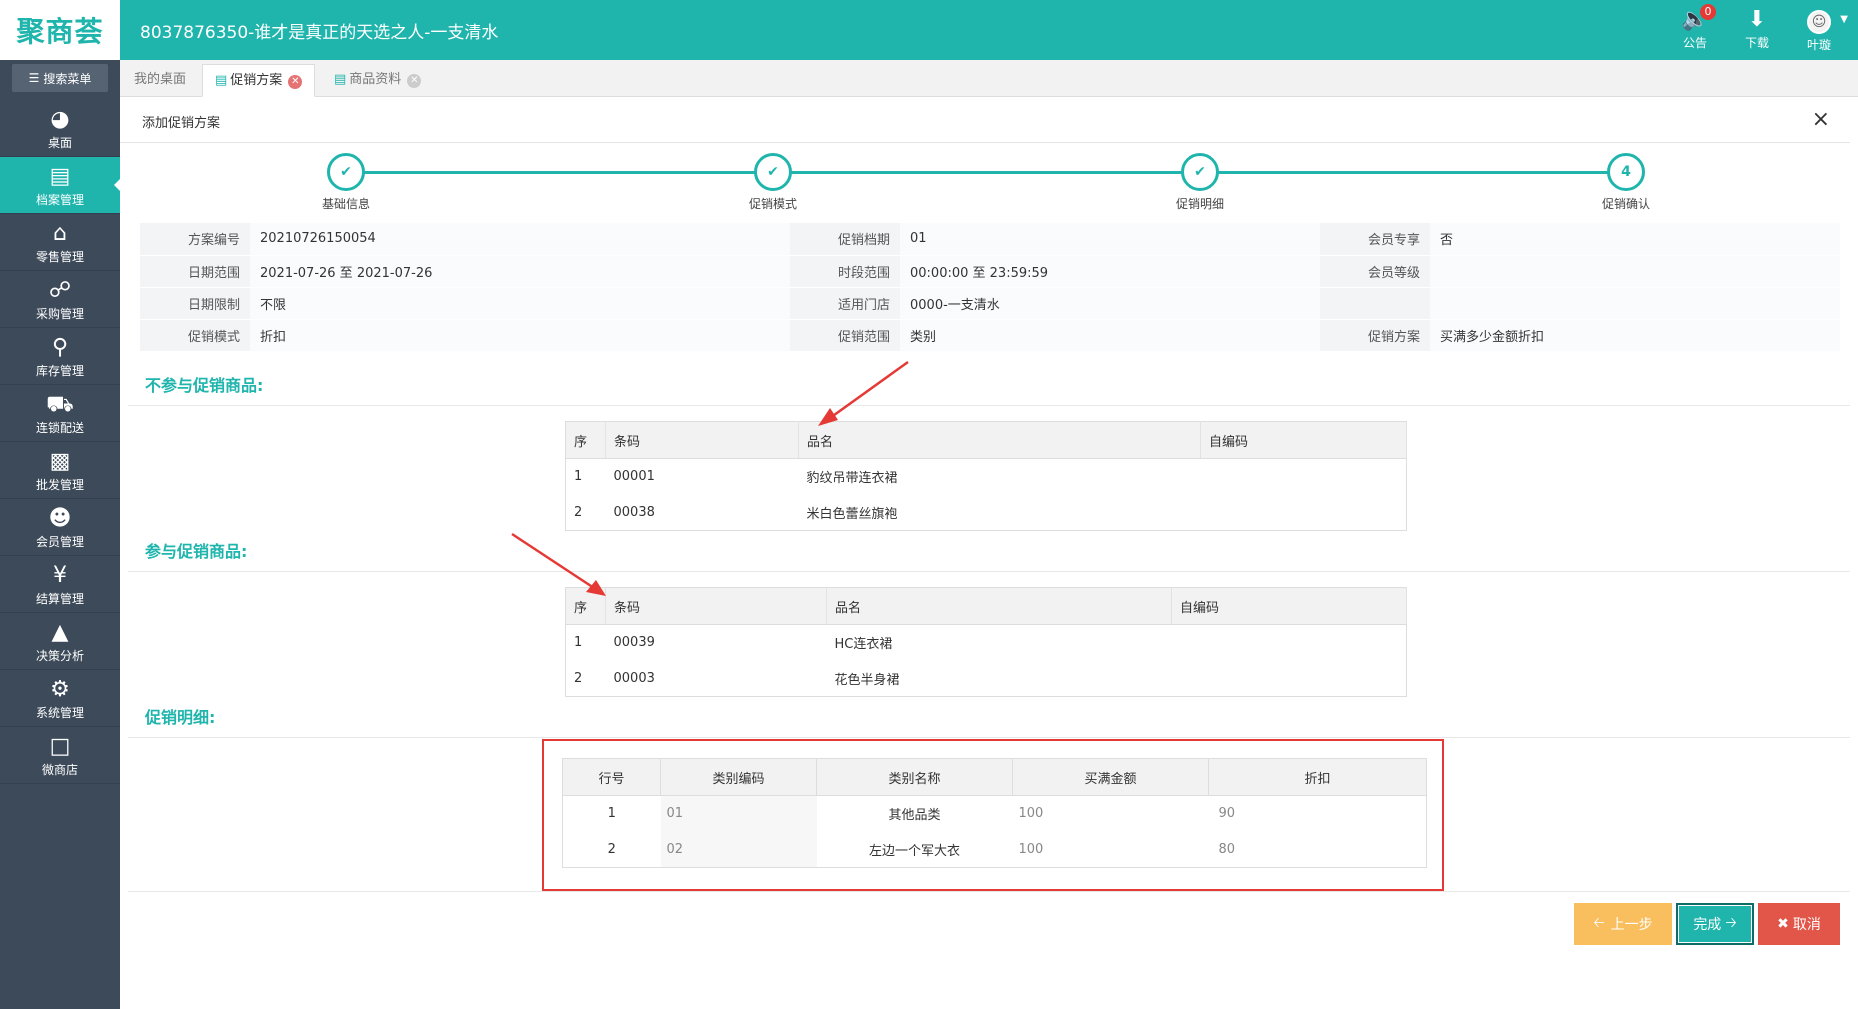 Image resolution: width=1858 pixels, height=1009 pixels. Describe the element at coordinates (60, 128) in the screenshot. I see `sidebar-item-desktop: ◕ 桌面` at that location.